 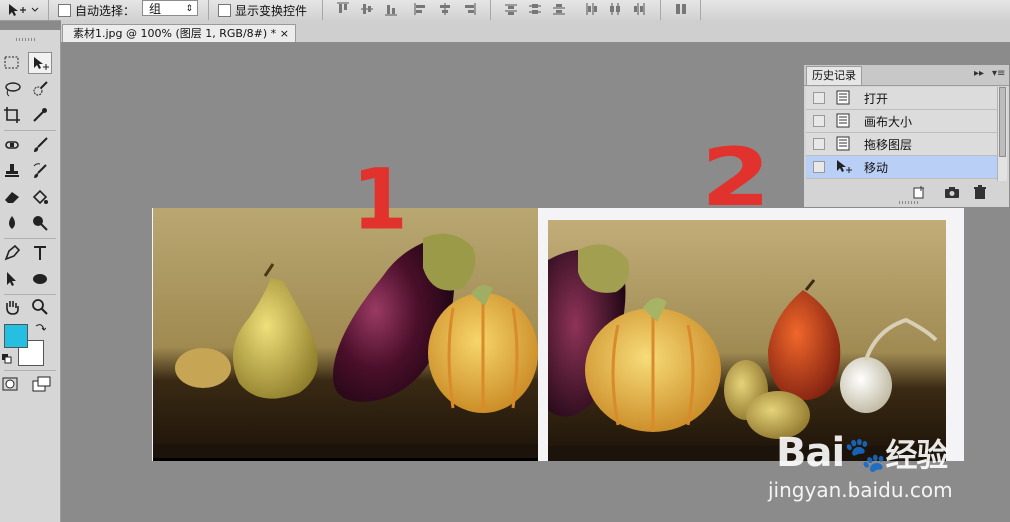 What do you see at coordinates (105, 10) in the screenshot?
I see `auto-select-label: 自动选择：` at bounding box center [105, 10].